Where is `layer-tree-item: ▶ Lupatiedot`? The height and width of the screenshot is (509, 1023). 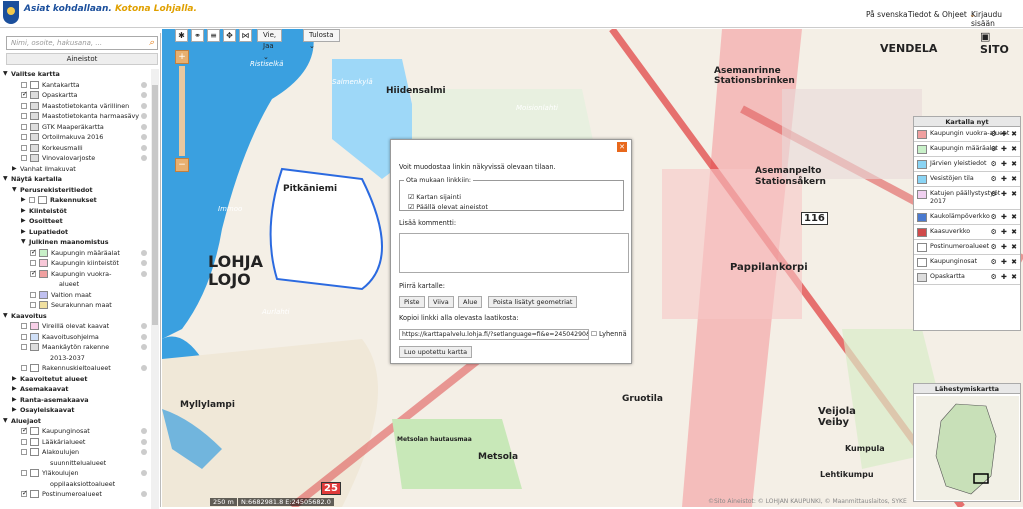
layer-tree-item: ▶ Lupatiedot is located at coordinates (77, 232).